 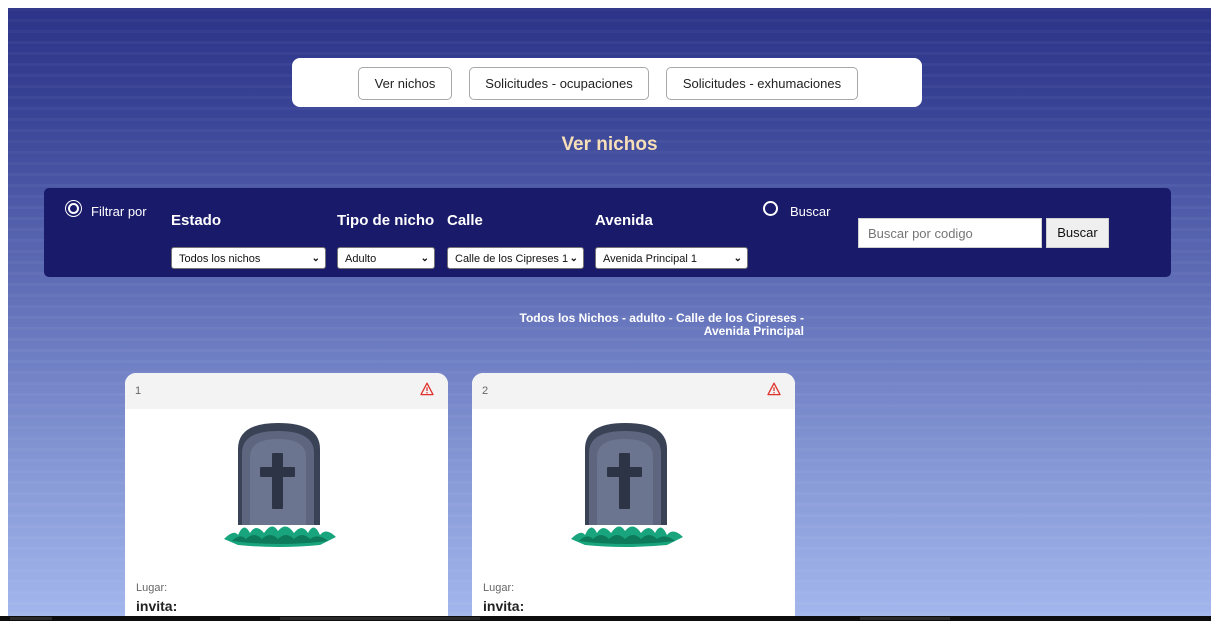 I want to click on filter-radio, so click(x=73, y=208).